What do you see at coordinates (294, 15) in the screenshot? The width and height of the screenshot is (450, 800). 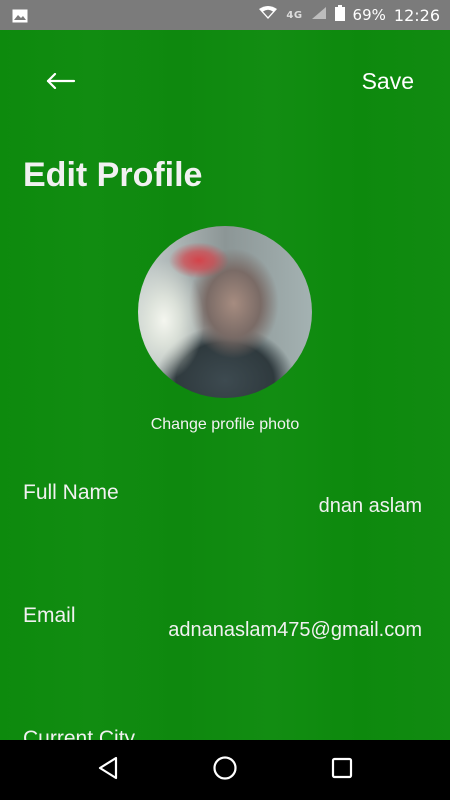 I see `network-type: 4G` at bounding box center [294, 15].